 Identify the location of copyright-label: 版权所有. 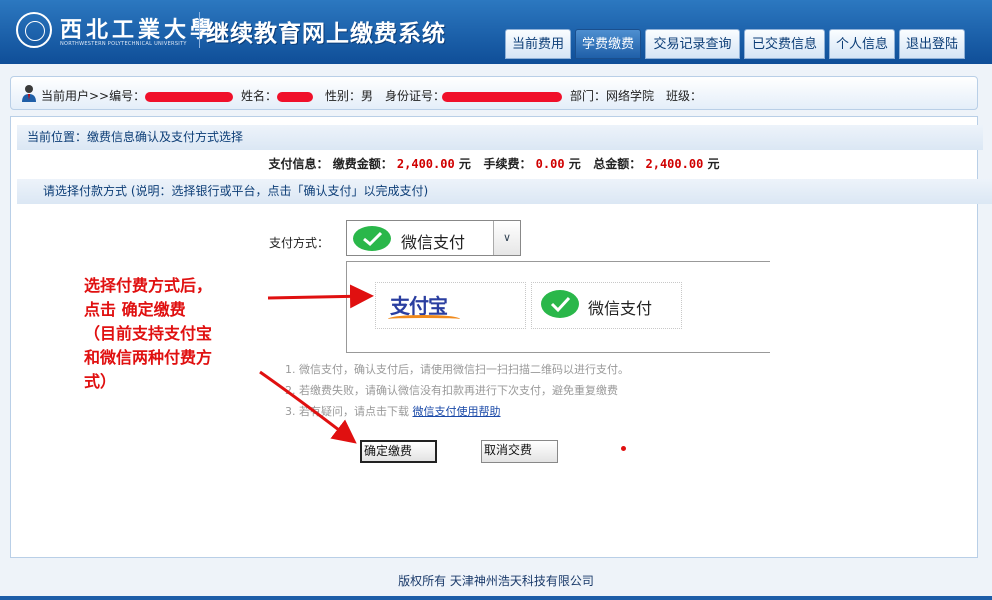
(422, 581).